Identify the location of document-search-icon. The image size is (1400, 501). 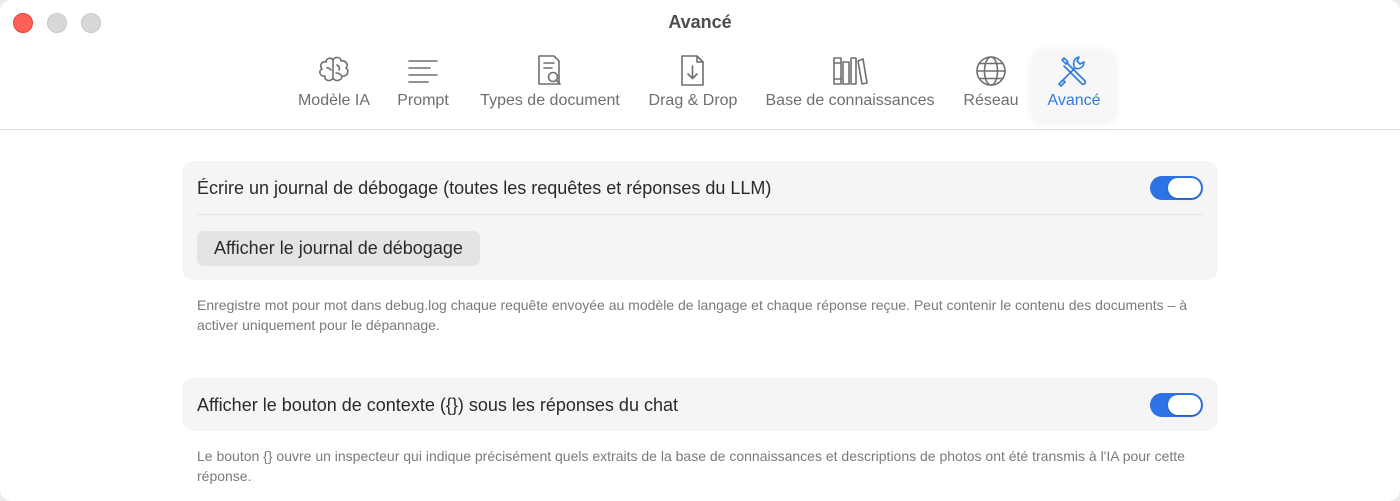
(550, 71).